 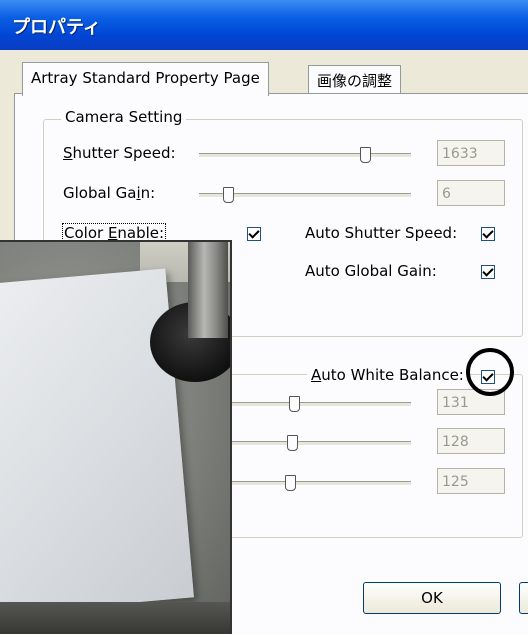 I want to click on tab-label: Artray Standard Property Page, so click(x=145, y=78).